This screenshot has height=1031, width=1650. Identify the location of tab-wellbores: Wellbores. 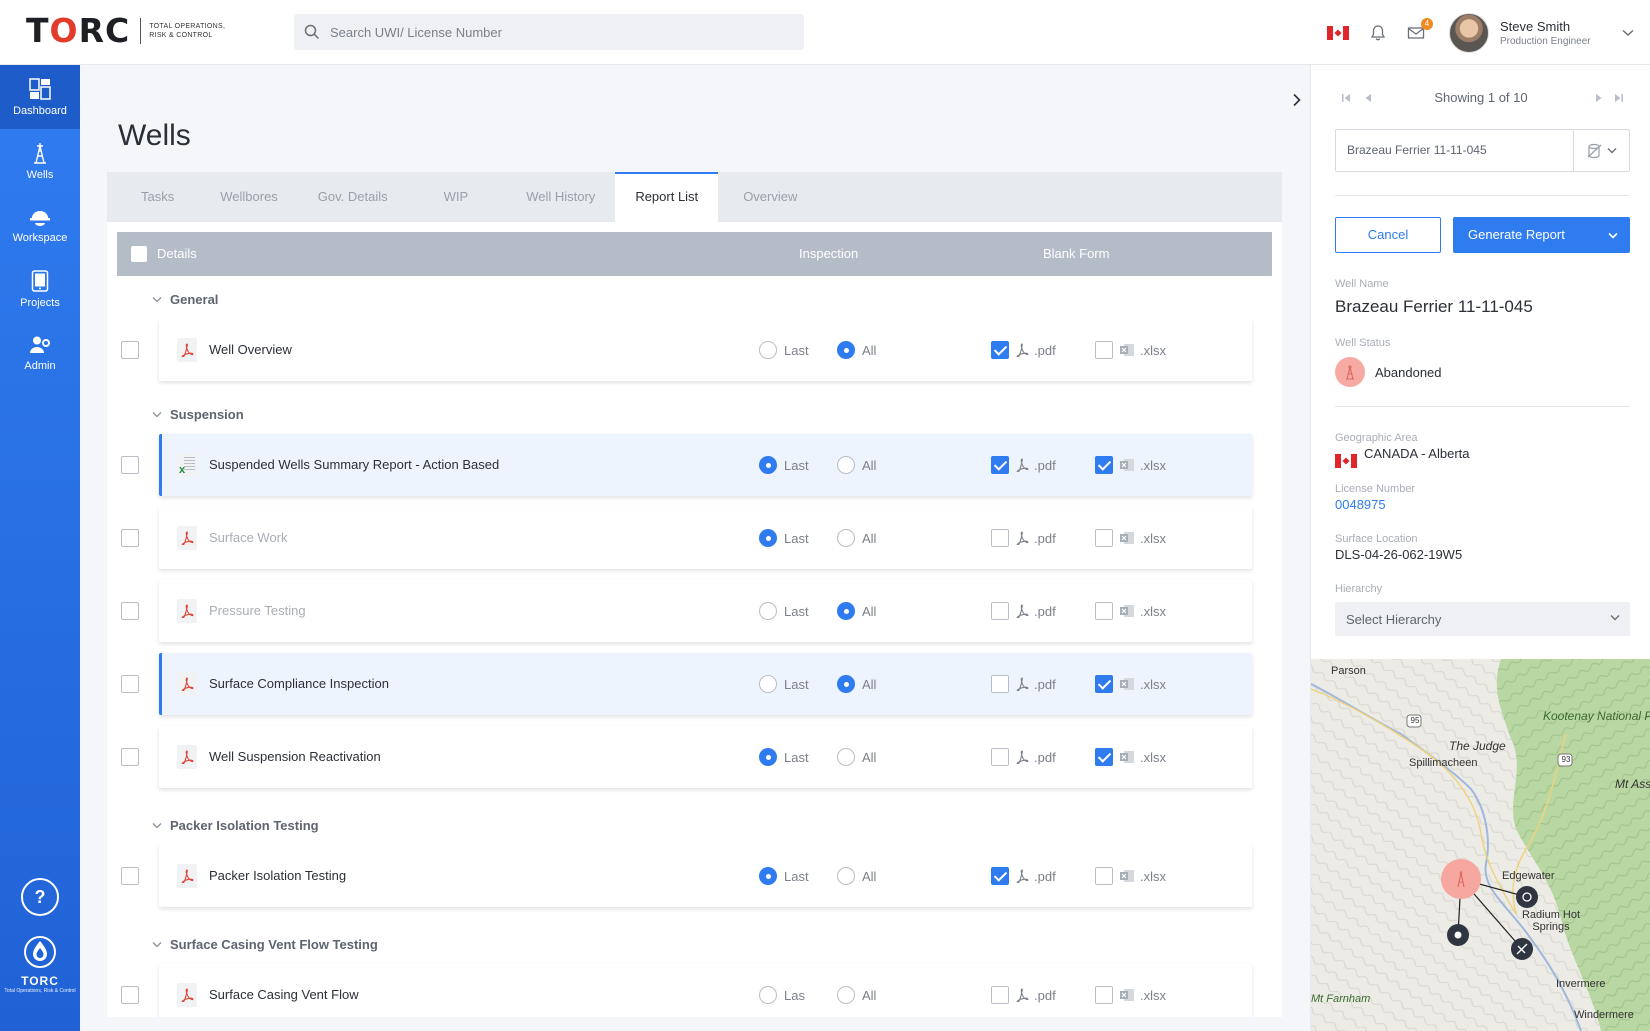
(249, 197).